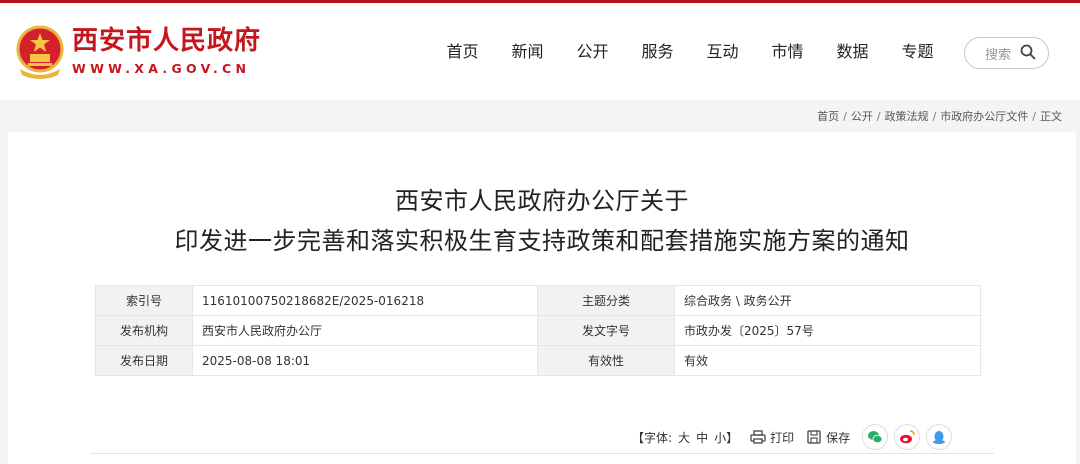  Describe the element at coordinates (998, 53) in the screenshot. I see `search-placeholder: 搜索` at that location.